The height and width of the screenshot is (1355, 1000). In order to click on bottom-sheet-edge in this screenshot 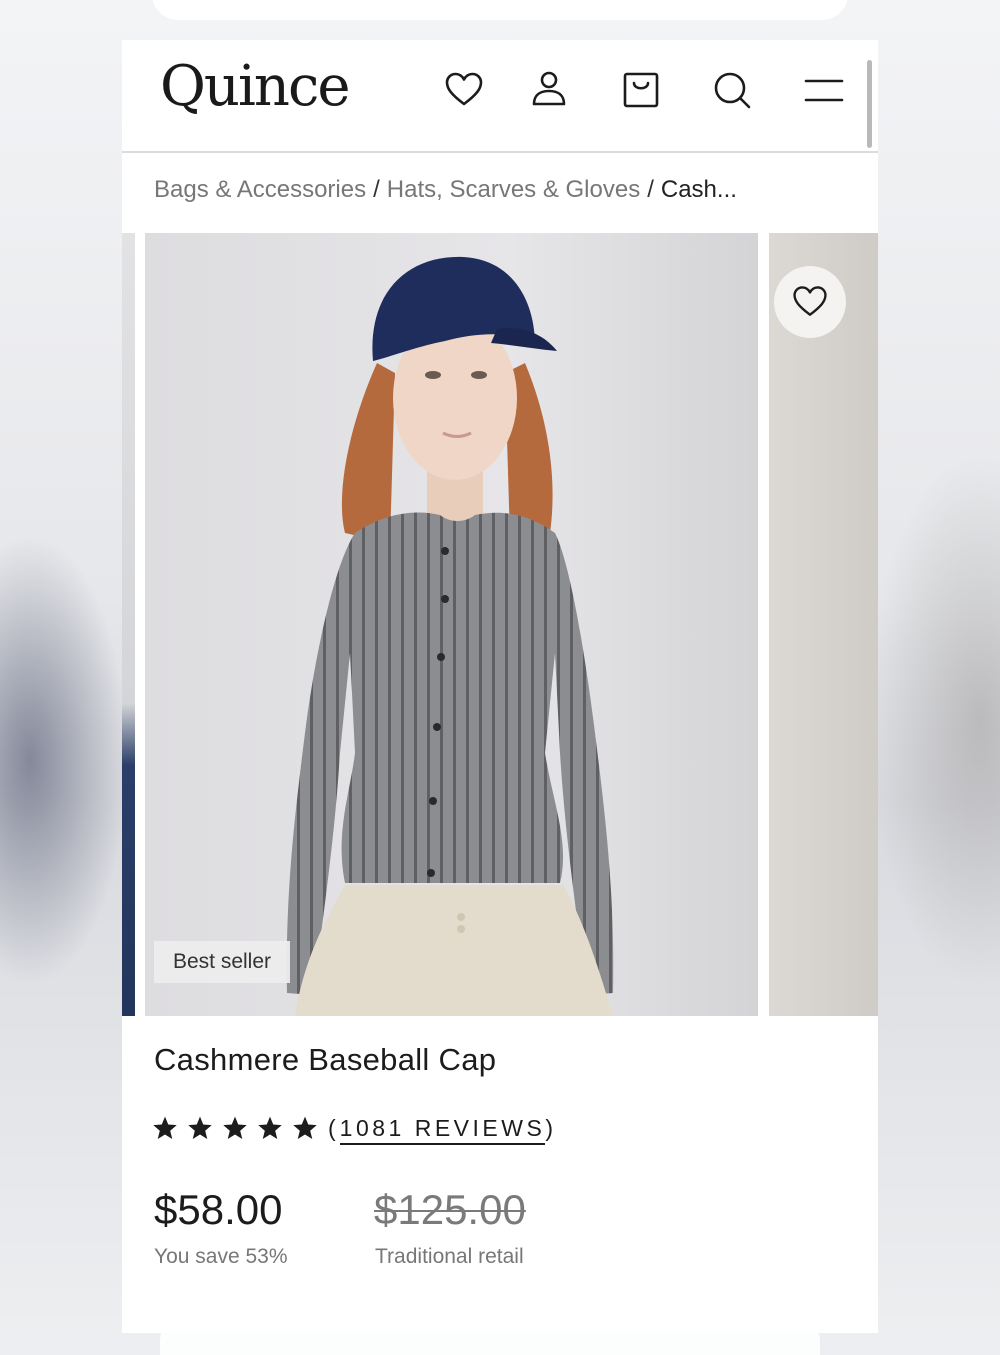, I will do `click(490, 1335)`.